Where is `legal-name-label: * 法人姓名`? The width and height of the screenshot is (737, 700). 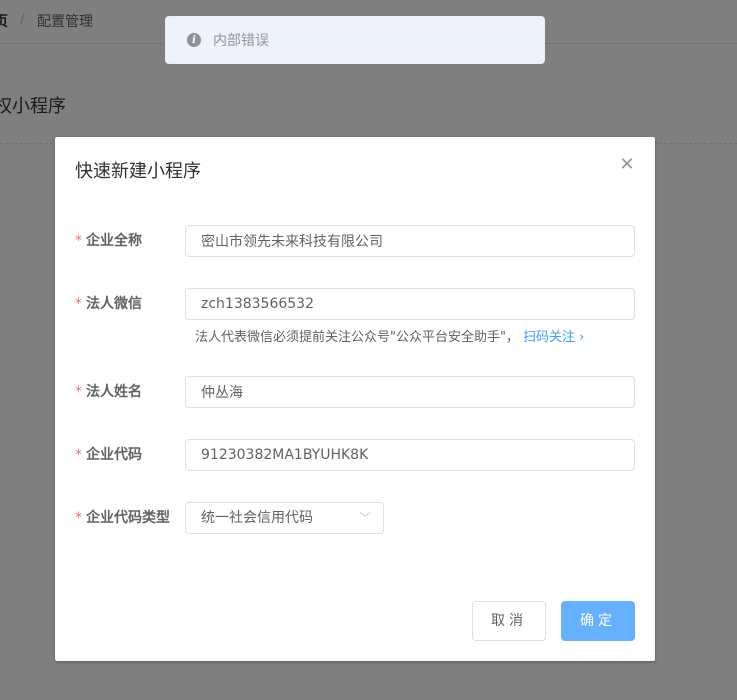 legal-name-label: * 法人姓名 is located at coordinates (108, 392).